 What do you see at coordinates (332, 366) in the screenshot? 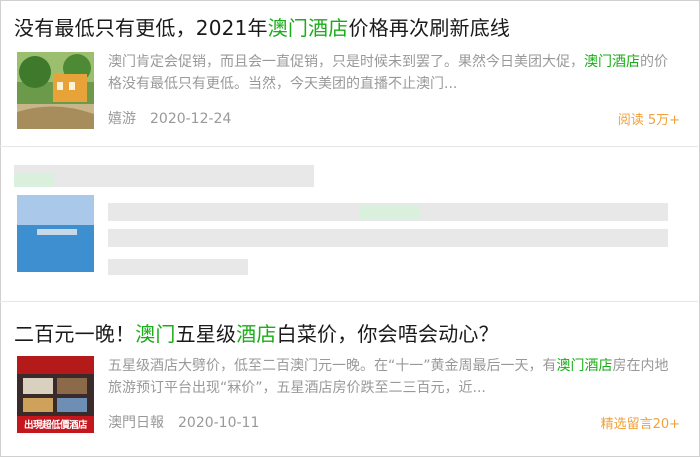
I see `text-segment: 五星级酒店大劈价，低至二百澳门元一晚。在“十一”黄金周最后一天，有` at bounding box center [332, 366].